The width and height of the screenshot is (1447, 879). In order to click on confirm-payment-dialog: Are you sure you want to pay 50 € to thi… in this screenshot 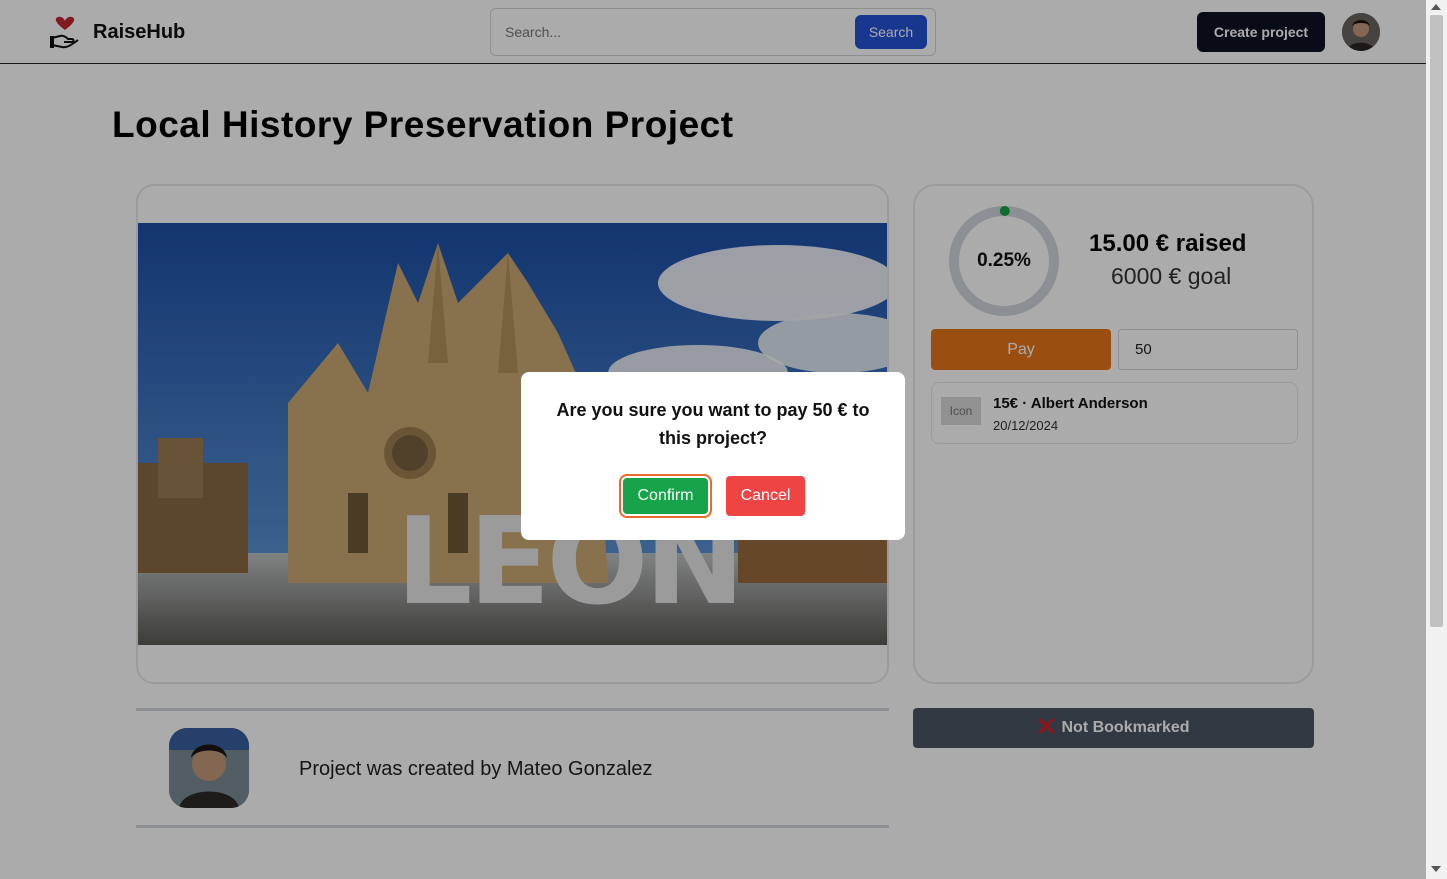, I will do `click(713, 456)`.